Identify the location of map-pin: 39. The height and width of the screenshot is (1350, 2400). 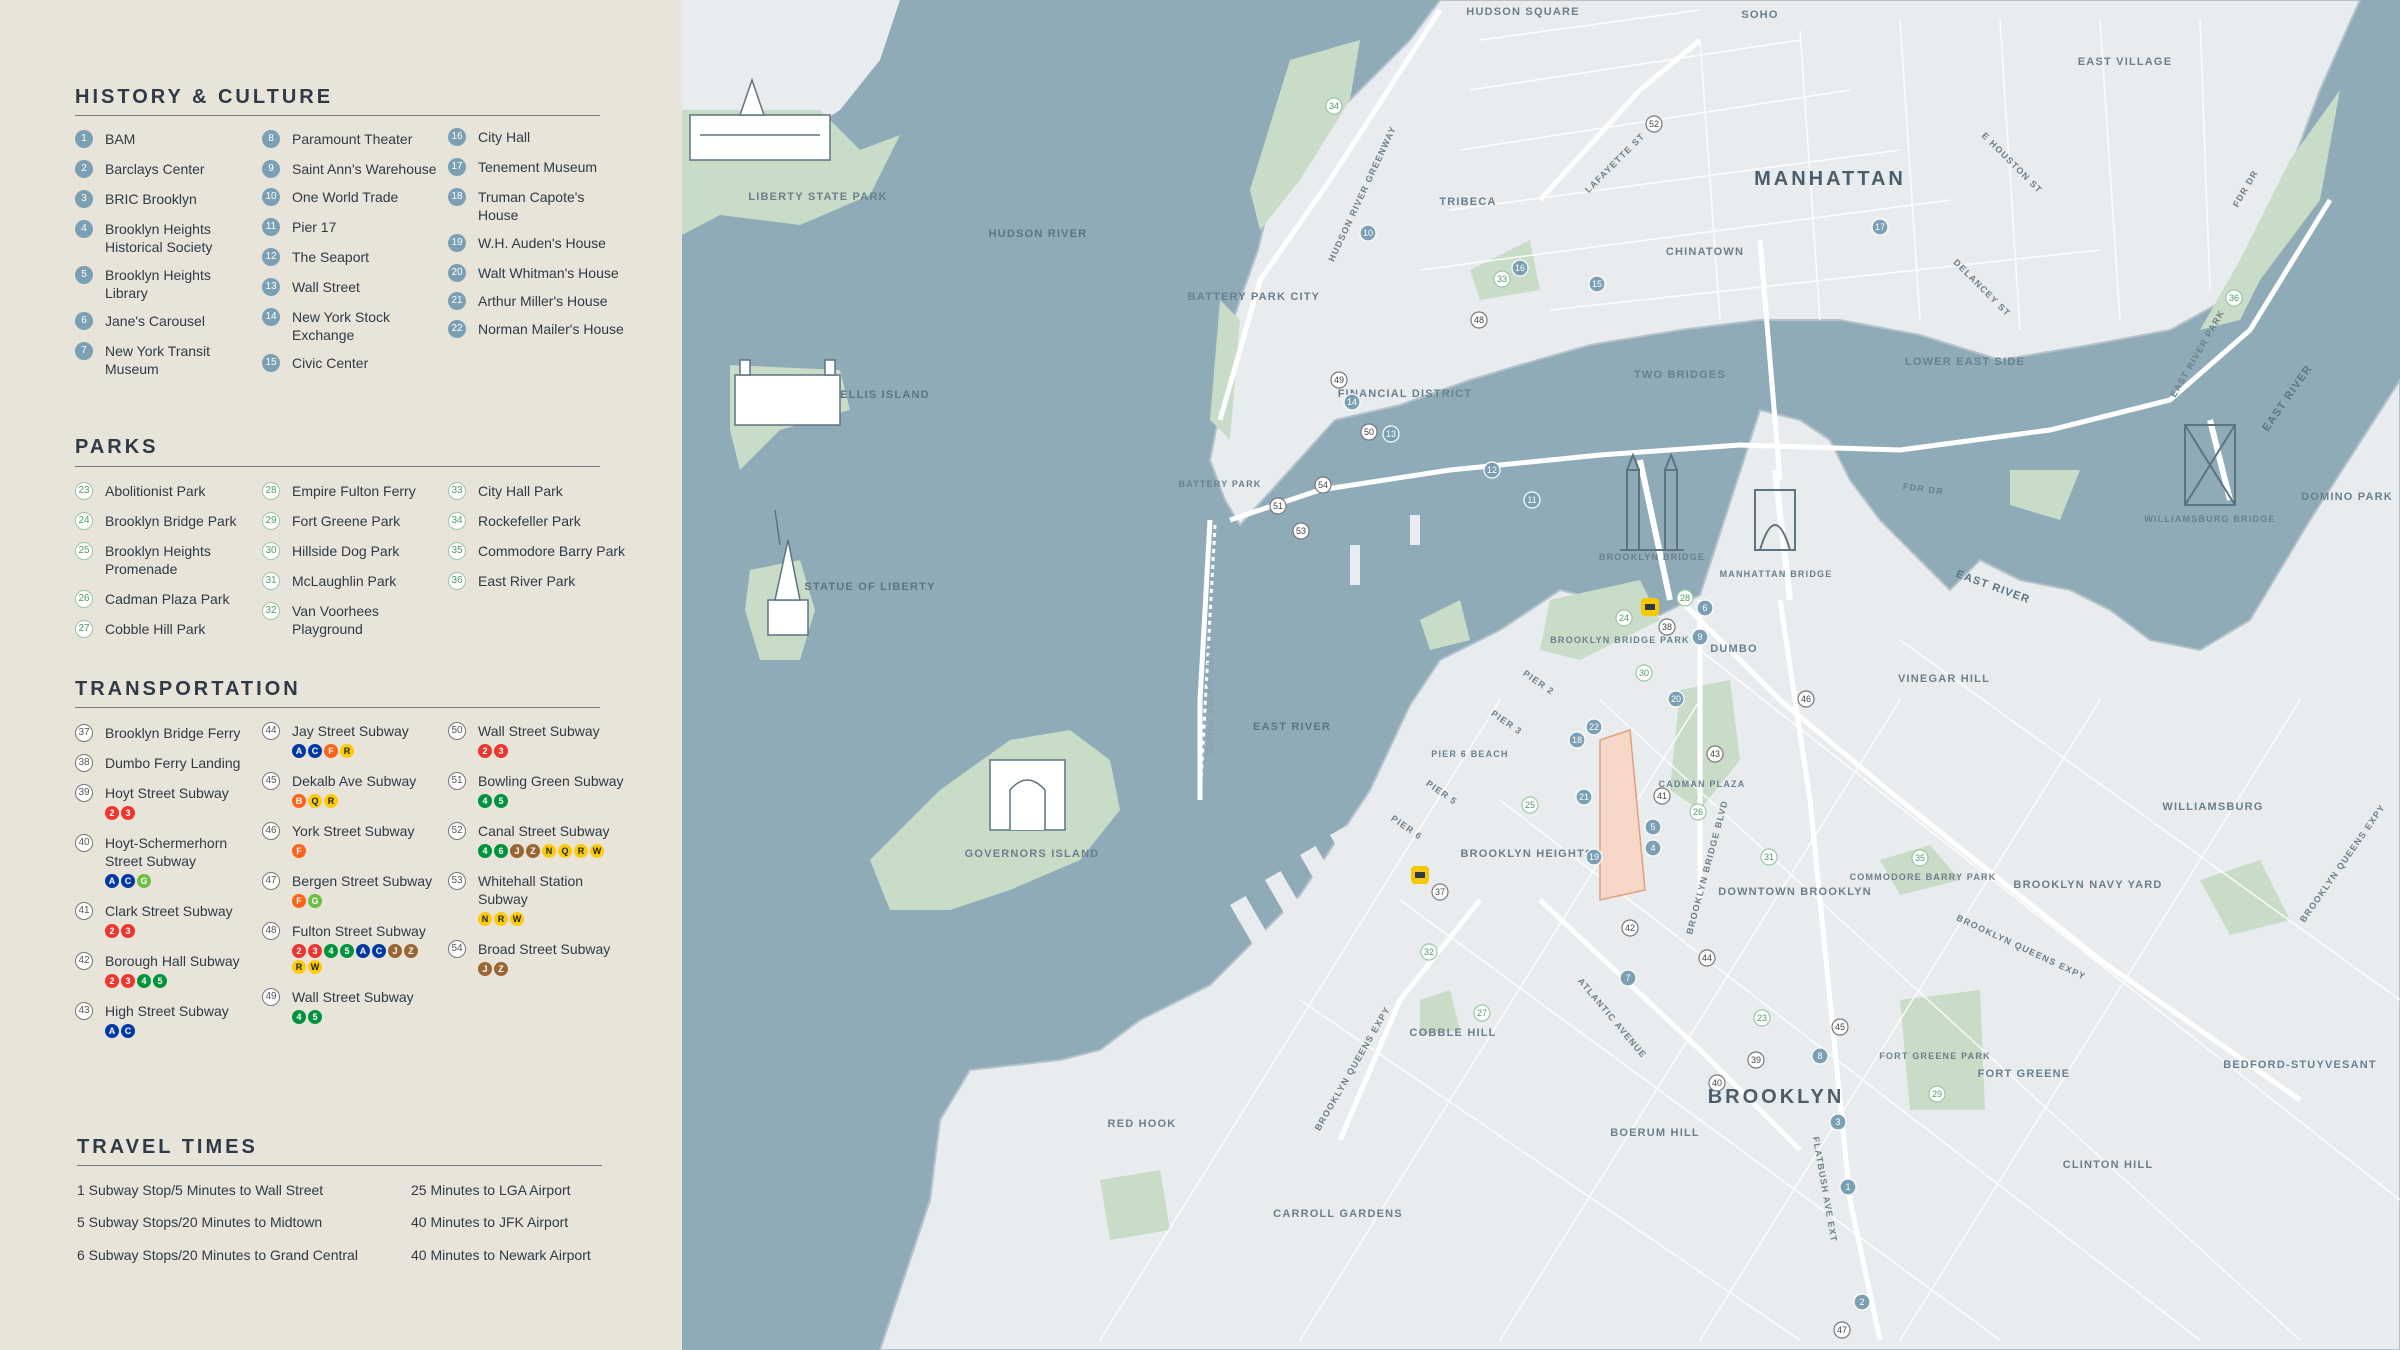
(1756, 1060).